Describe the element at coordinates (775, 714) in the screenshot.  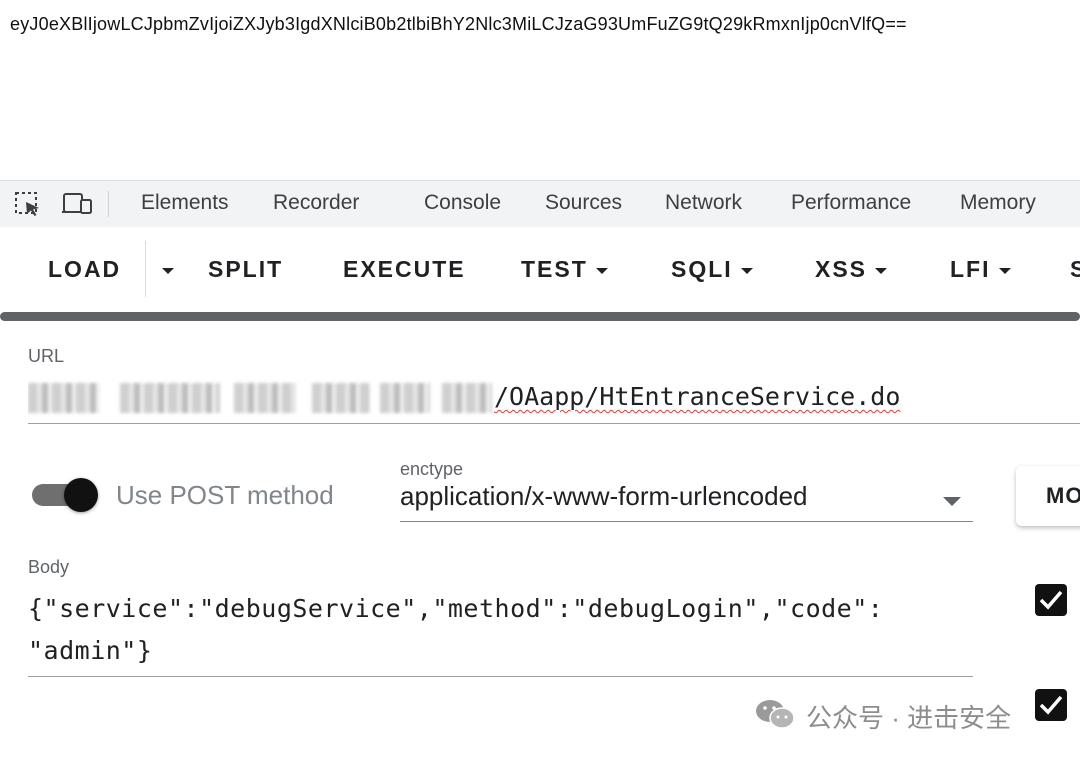
I see `wechat-logo-icon` at that location.